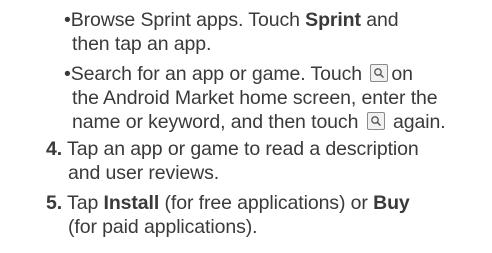 This screenshot has width=492, height=253. Describe the element at coordinates (391, 203) in the screenshot. I see `buy-label: Buy` at that location.